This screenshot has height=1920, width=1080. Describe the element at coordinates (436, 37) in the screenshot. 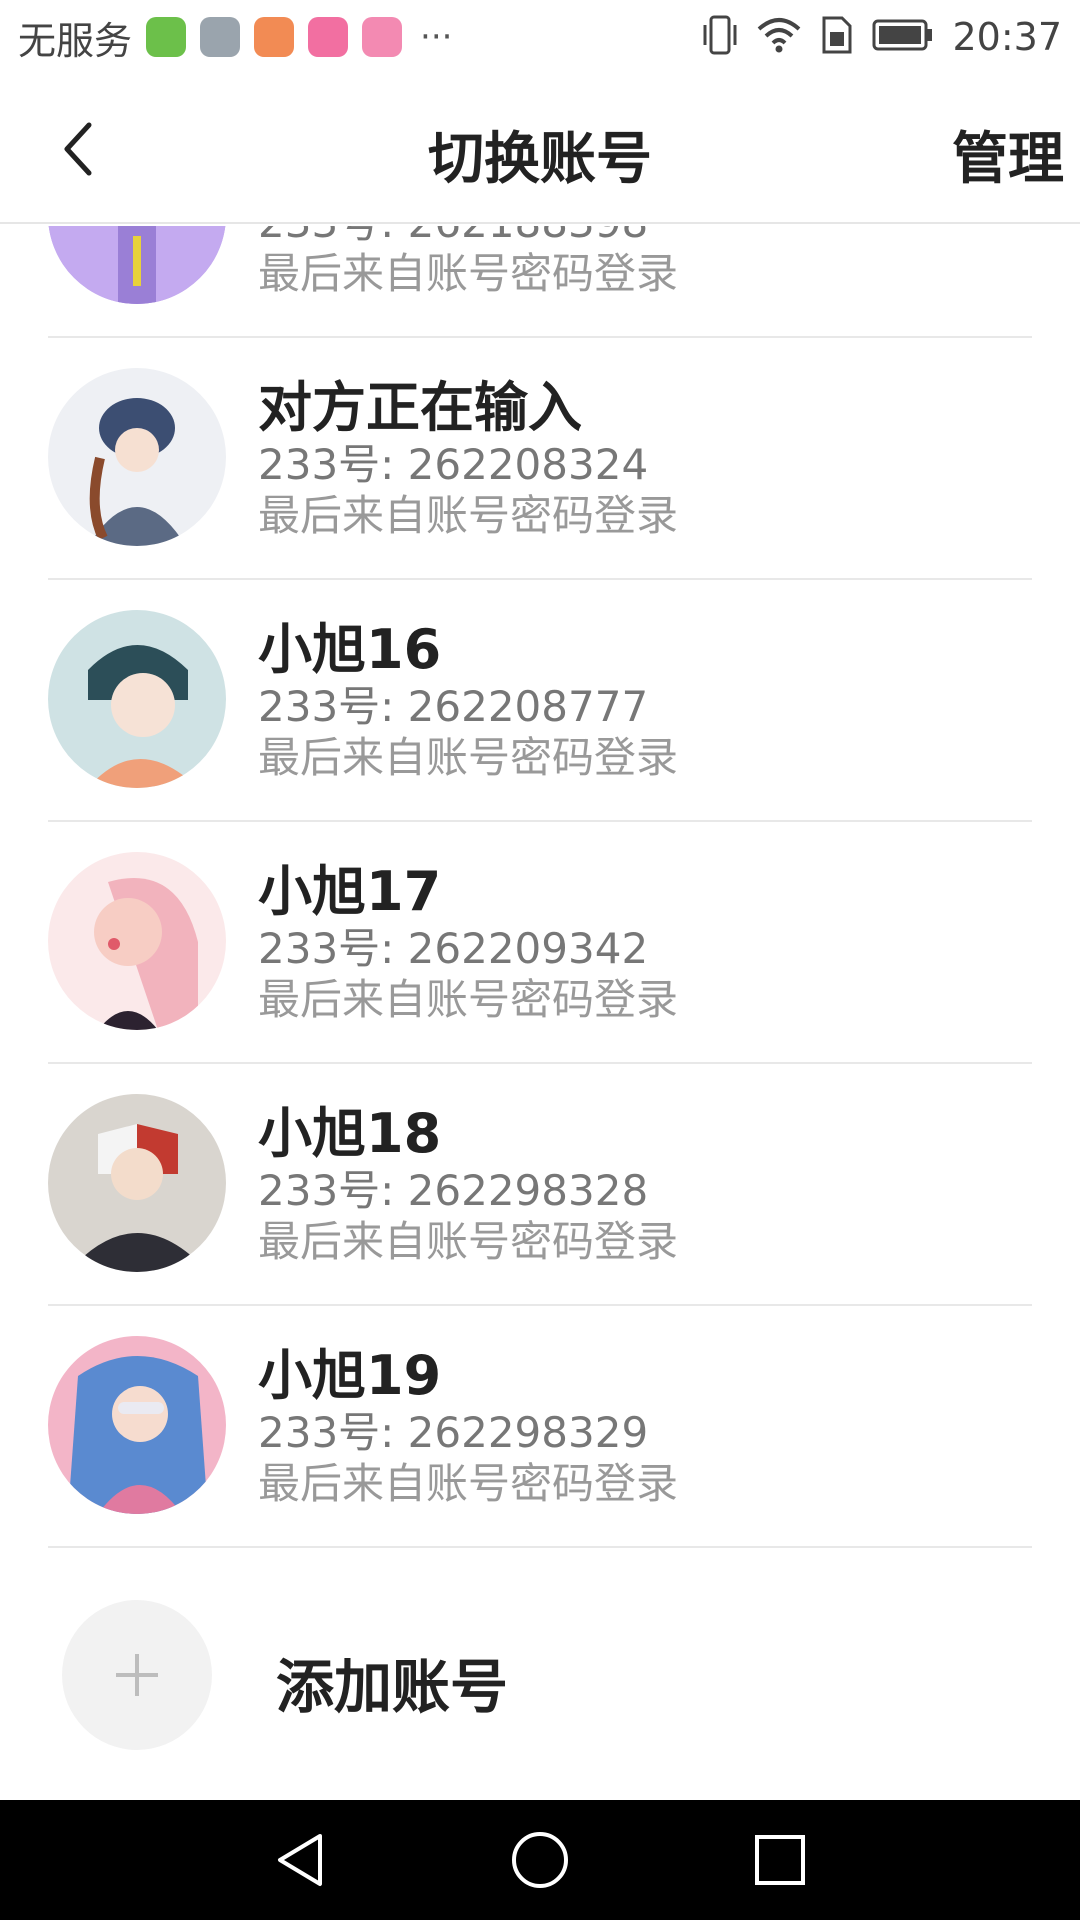

I see `more-notifications-icon: ···` at that location.